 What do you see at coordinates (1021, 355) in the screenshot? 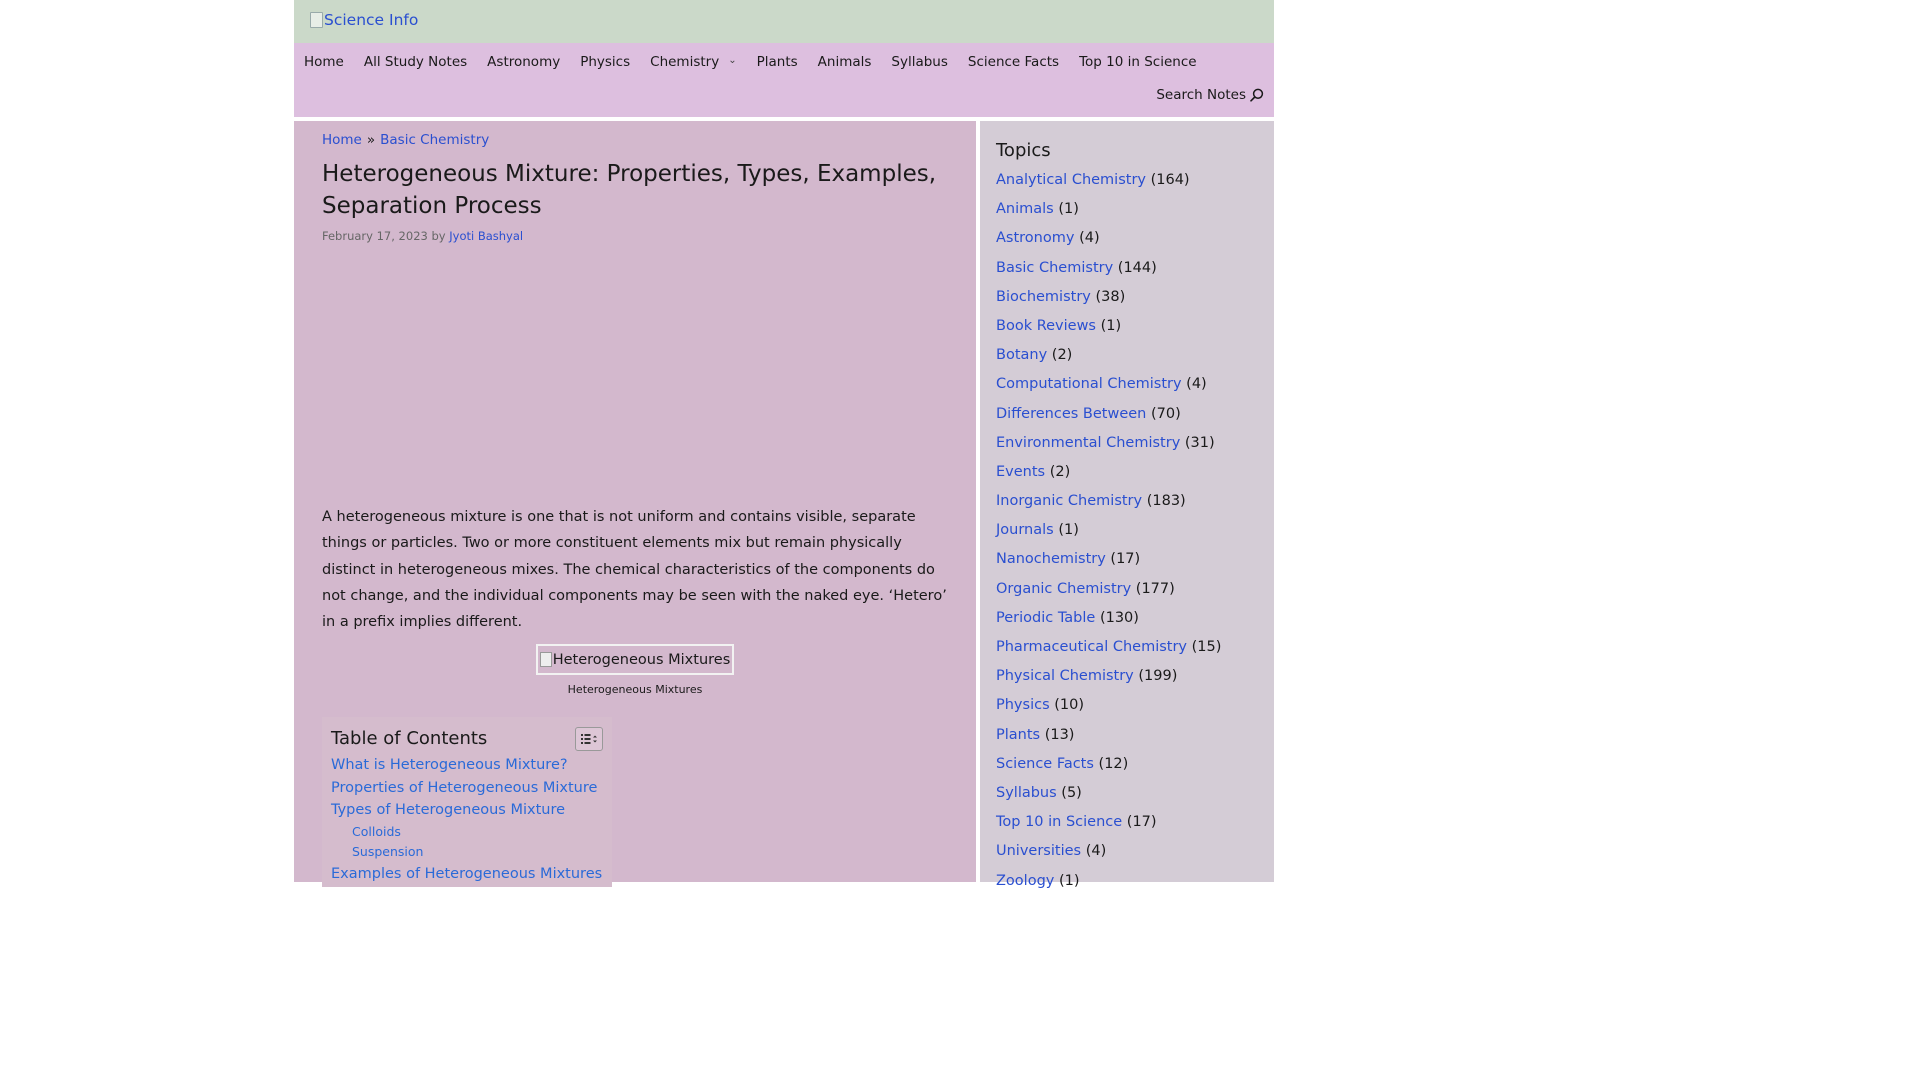
I see `topic-link: Botany` at bounding box center [1021, 355].